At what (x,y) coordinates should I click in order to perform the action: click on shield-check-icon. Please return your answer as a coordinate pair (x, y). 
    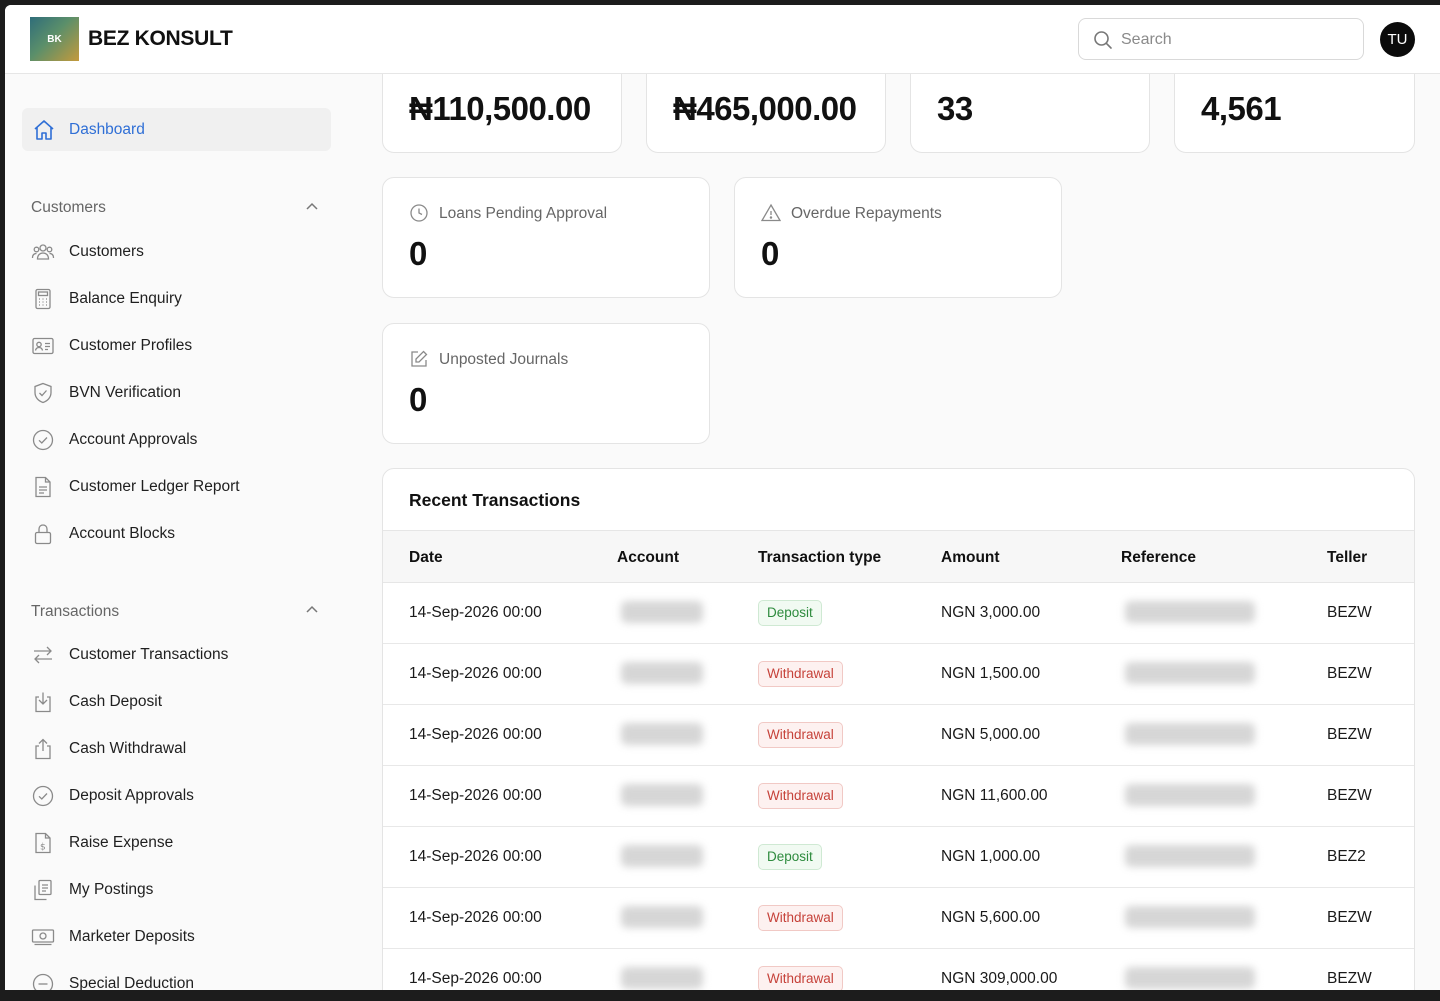
    Looking at the image, I should click on (43, 393).